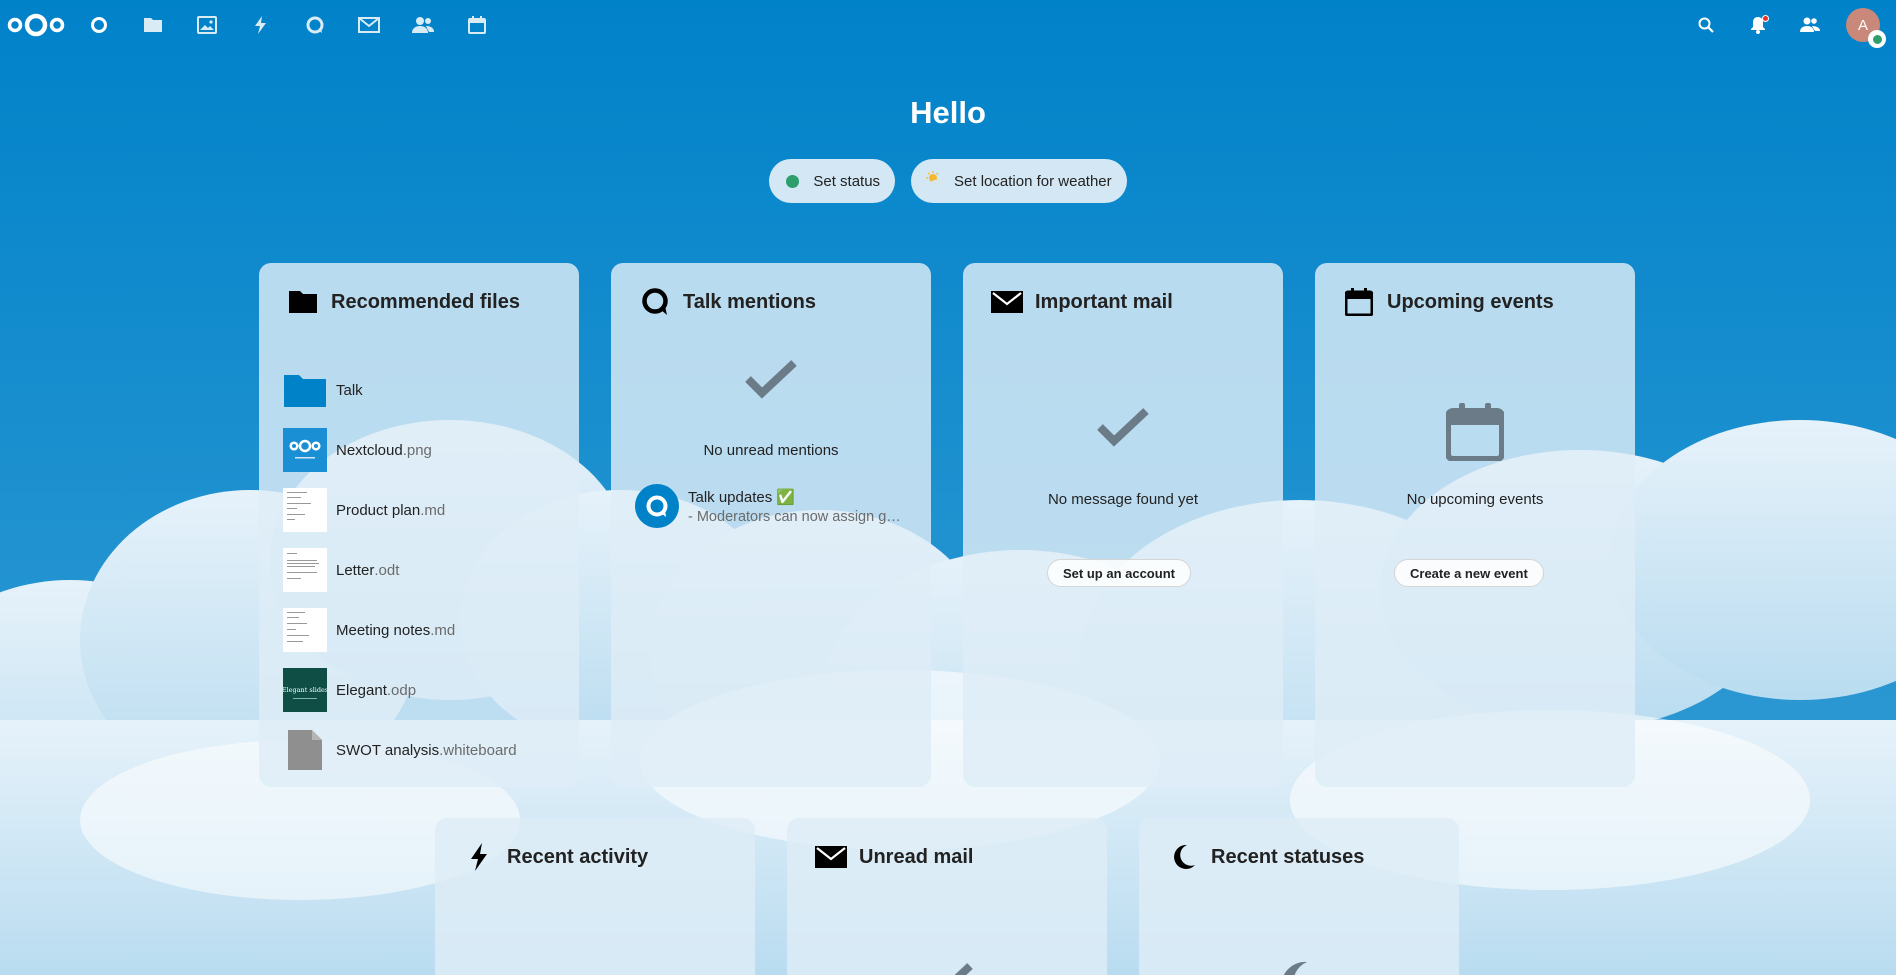 Image resolution: width=1896 pixels, height=975 pixels. Describe the element at coordinates (947, 896) in the screenshot. I see `unread-mail-panel: Unread mail` at that location.